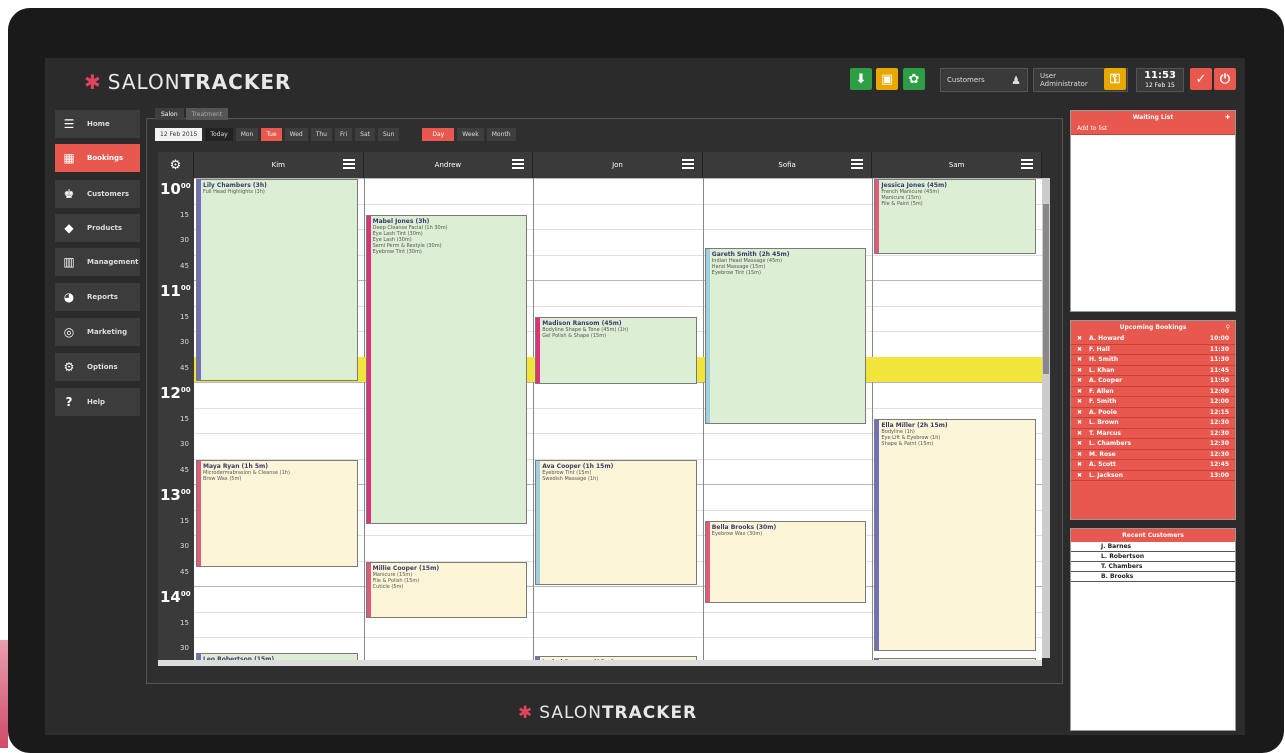  What do you see at coordinates (1228, 327) in the screenshot?
I see `search-icon: ⚲` at bounding box center [1228, 327].